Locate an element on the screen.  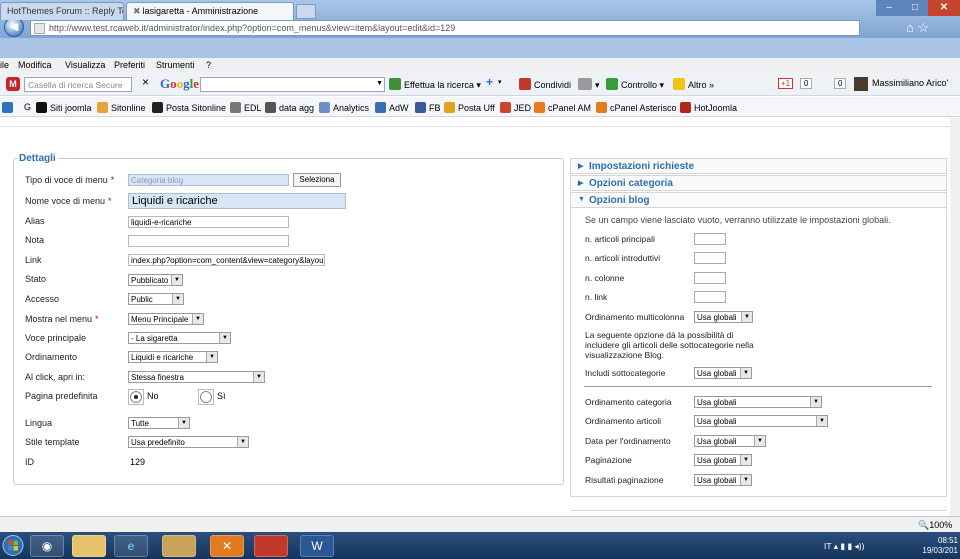
bookmark-data-agg: data agg is located at coordinates (289, 107).